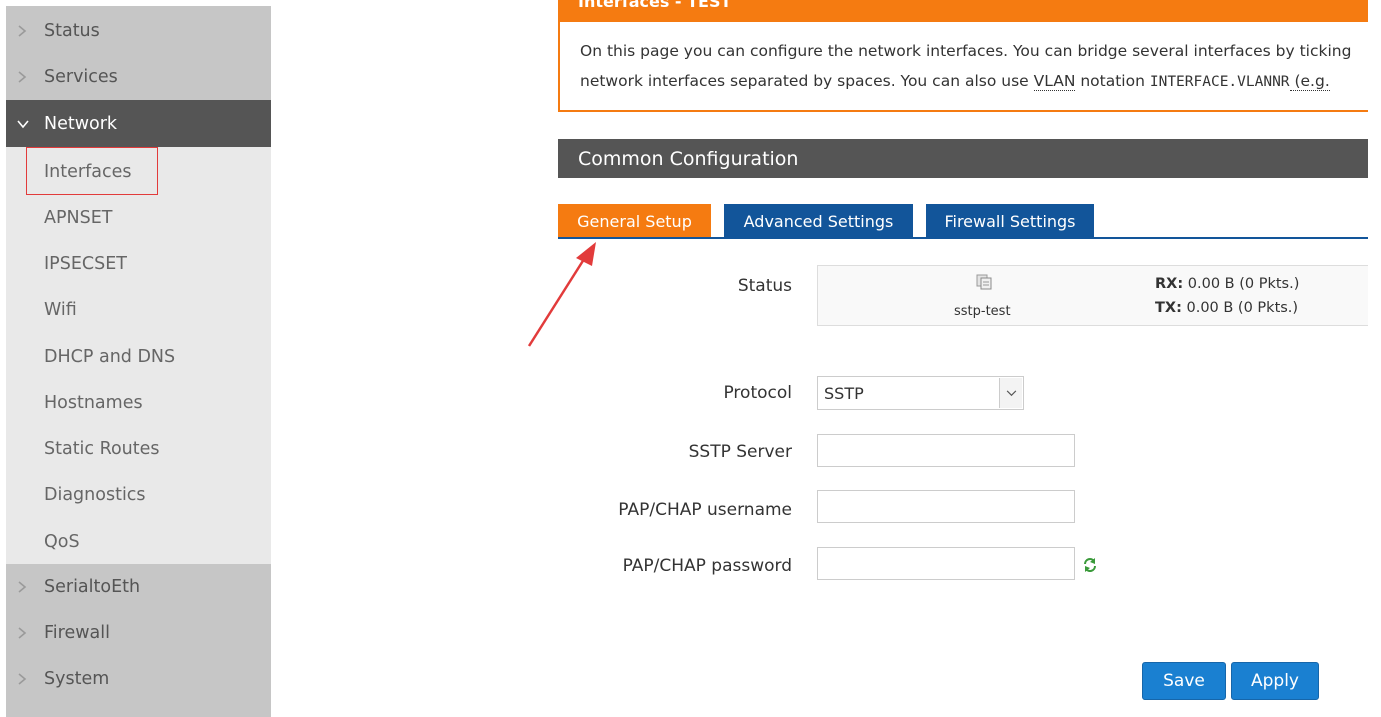 Image resolution: width=1381 pixels, height=717 pixels. Describe the element at coordinates (1219, 82) in the screenshot. I see `vlan-notation-code: INTERFACE.VLANNR` at that location.